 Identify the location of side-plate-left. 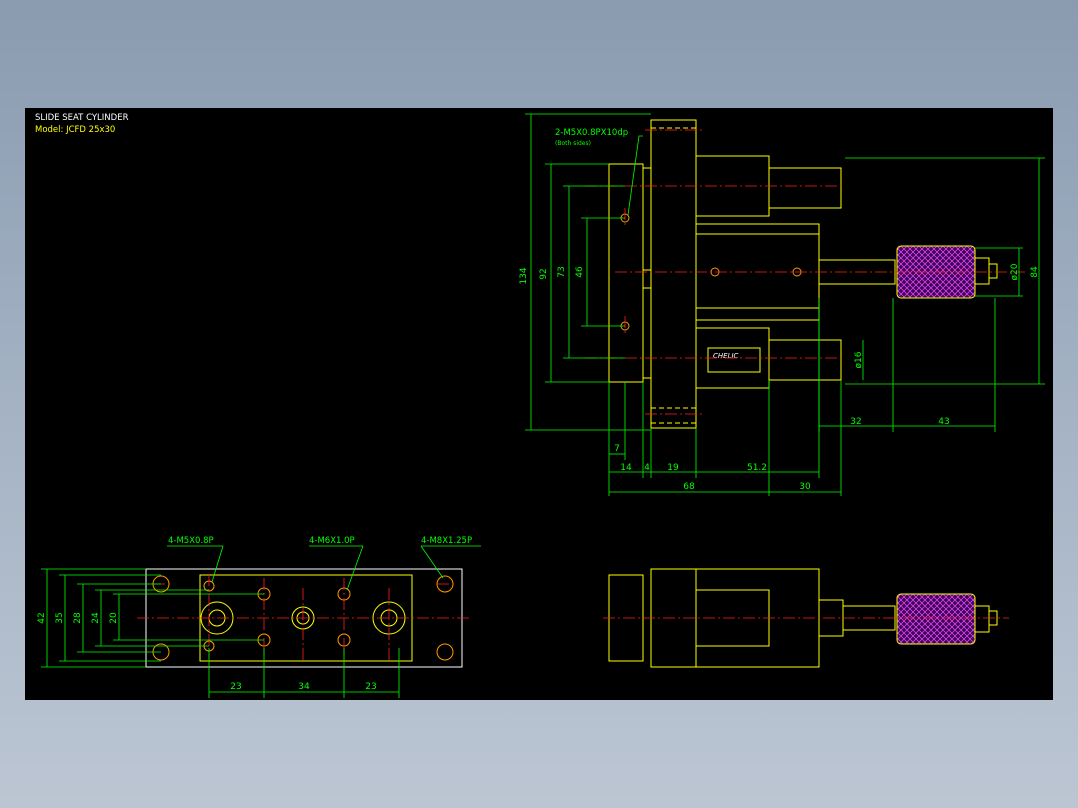
(626, 273).